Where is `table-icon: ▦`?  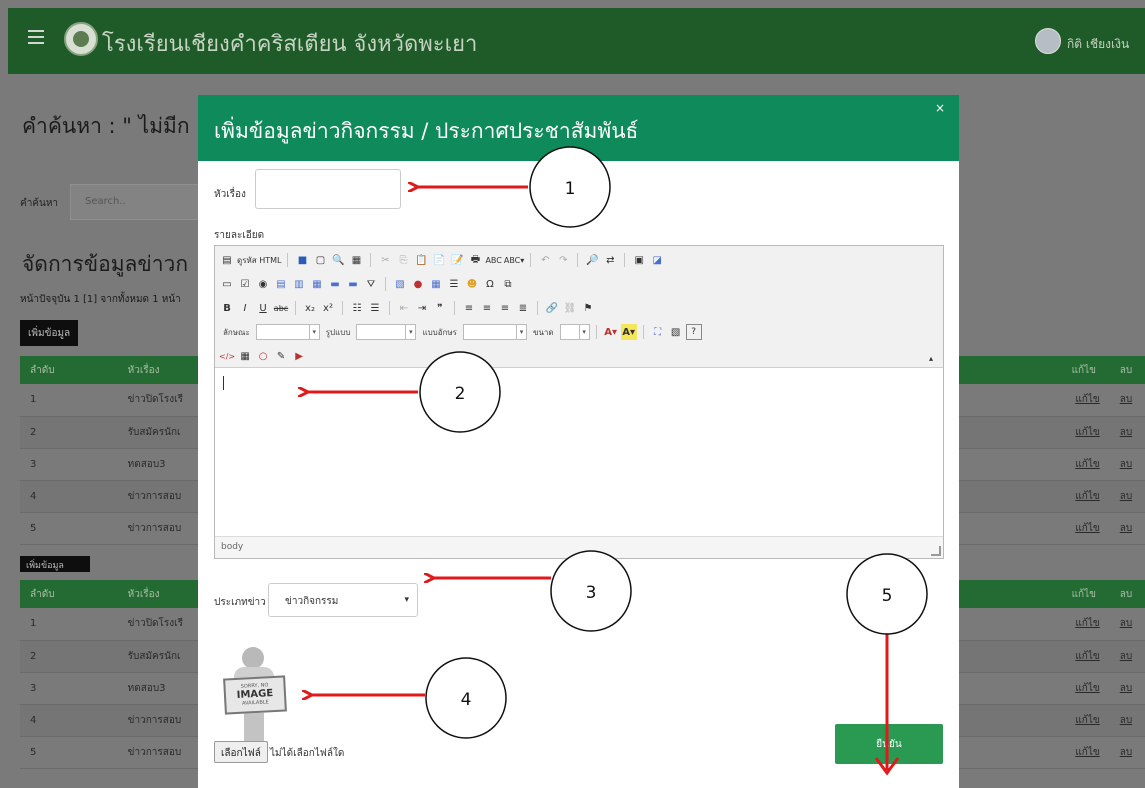 table-icon: ▦ is located at coordinates (436, 284).